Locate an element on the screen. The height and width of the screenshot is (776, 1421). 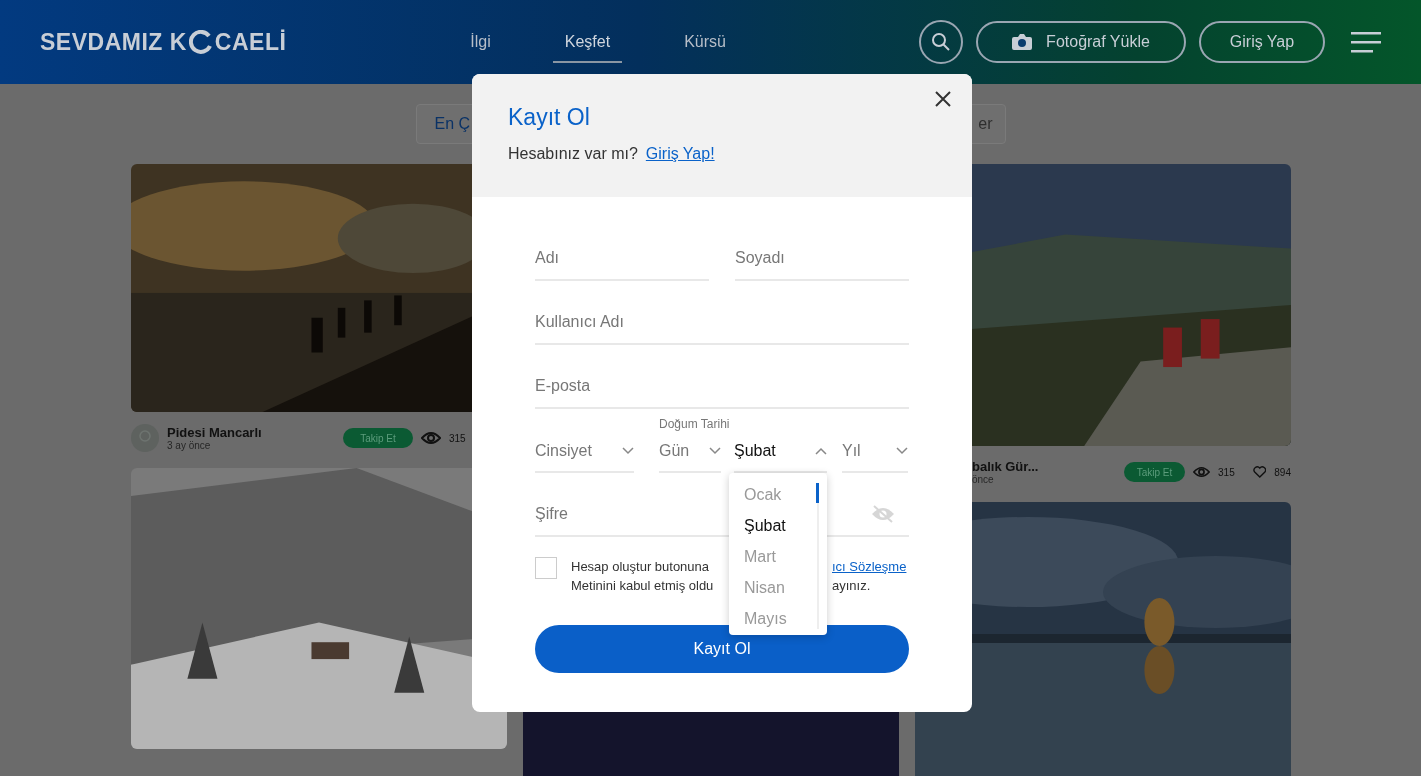
login-prompt: Hesabınız var mı? is located at coordinates (573, 154).